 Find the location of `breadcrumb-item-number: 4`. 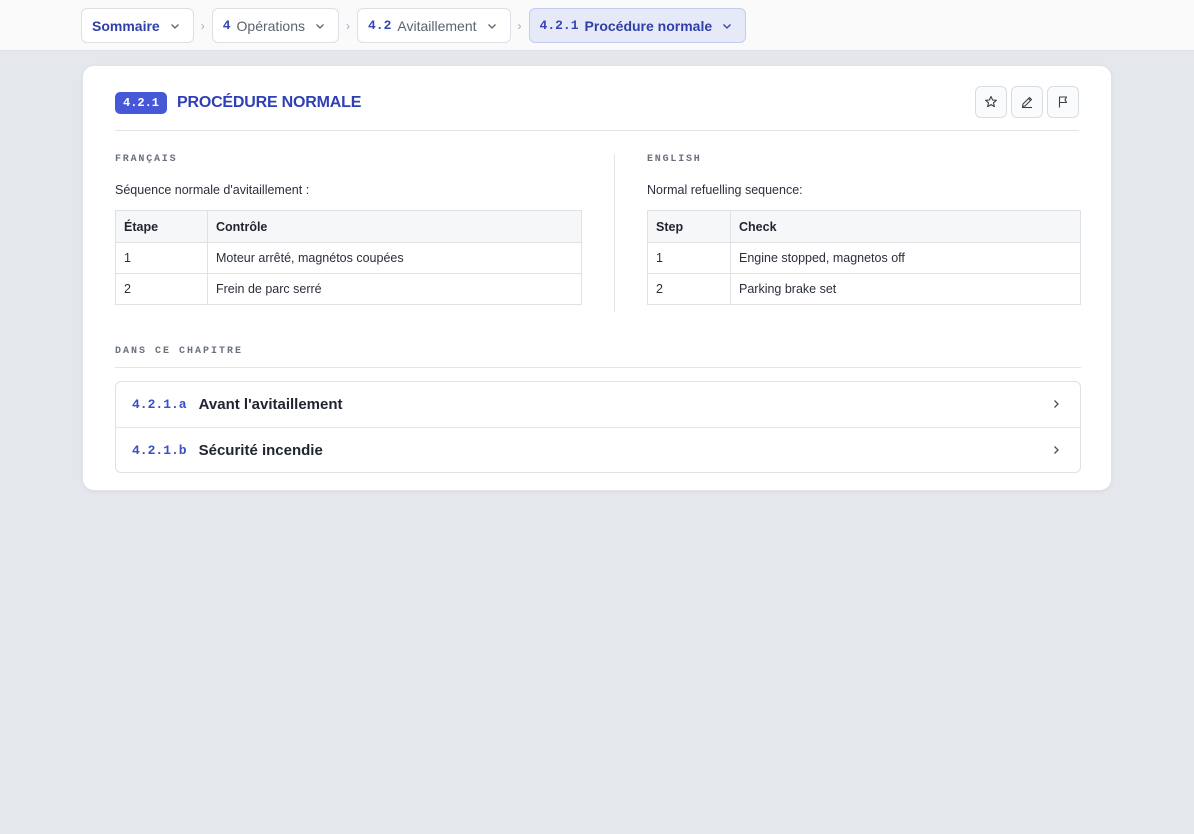

breadcrumb-item-number: 4 is located at coordinates (226, 25).